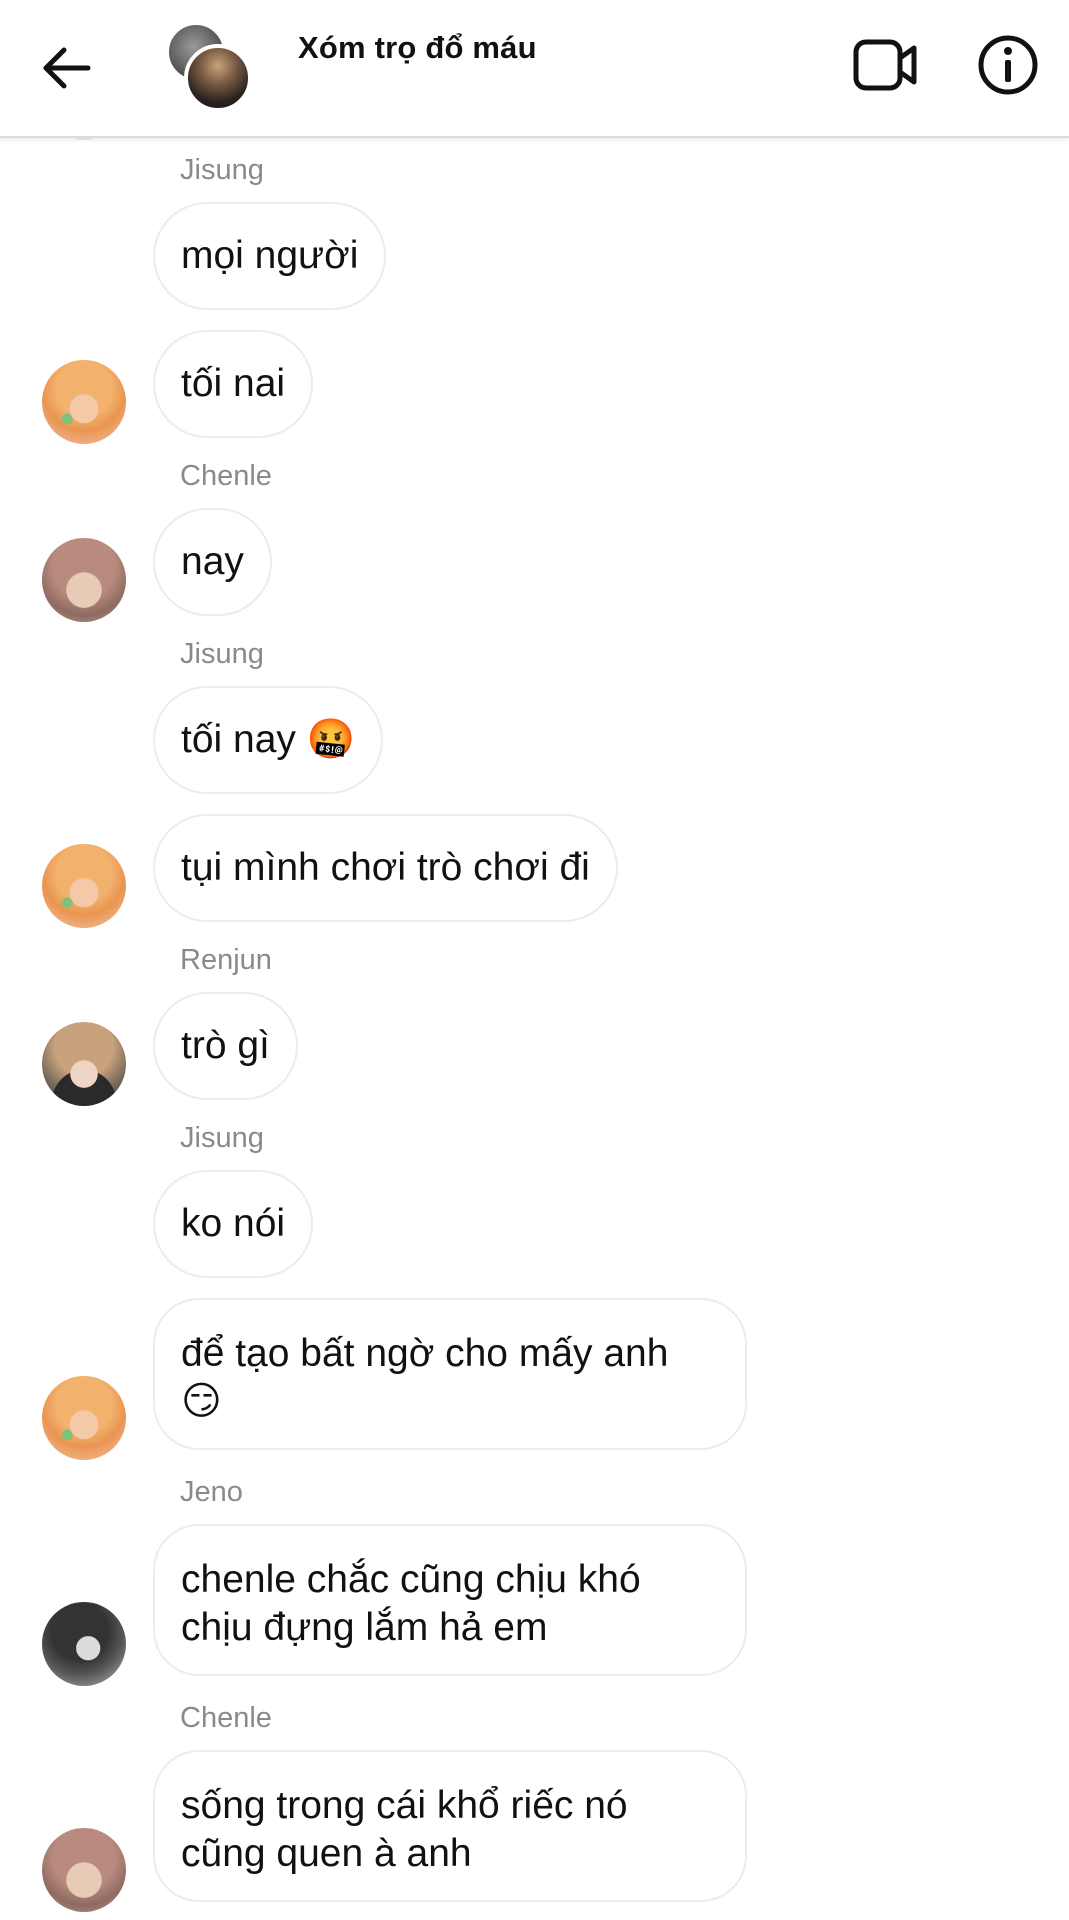  I want to click on message-bubble: ko nói, so click(233, 1224).